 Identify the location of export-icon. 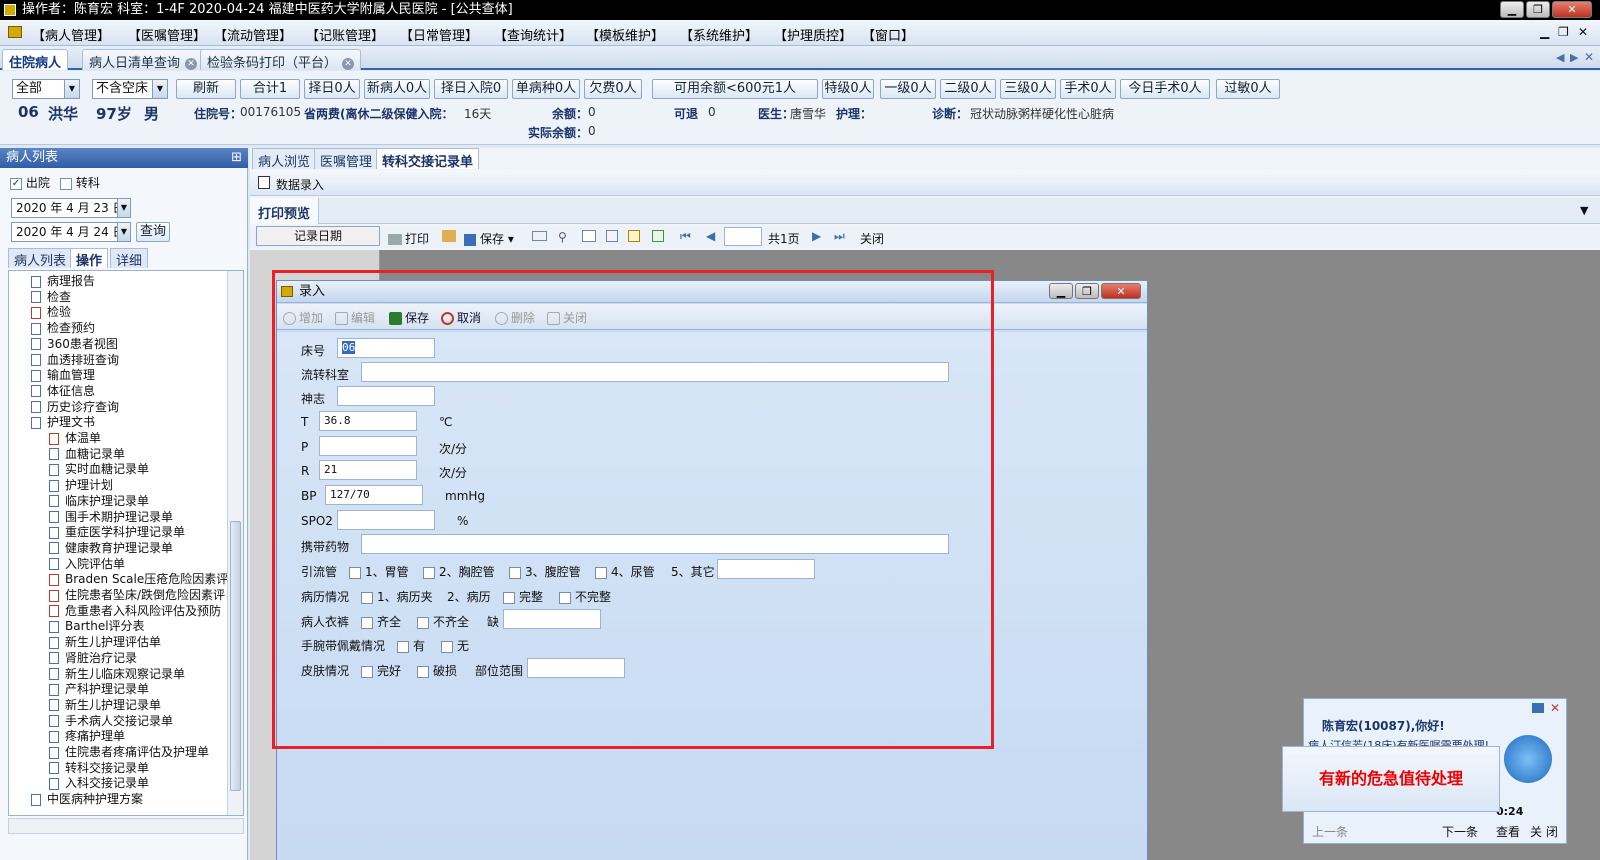
(658, 236).